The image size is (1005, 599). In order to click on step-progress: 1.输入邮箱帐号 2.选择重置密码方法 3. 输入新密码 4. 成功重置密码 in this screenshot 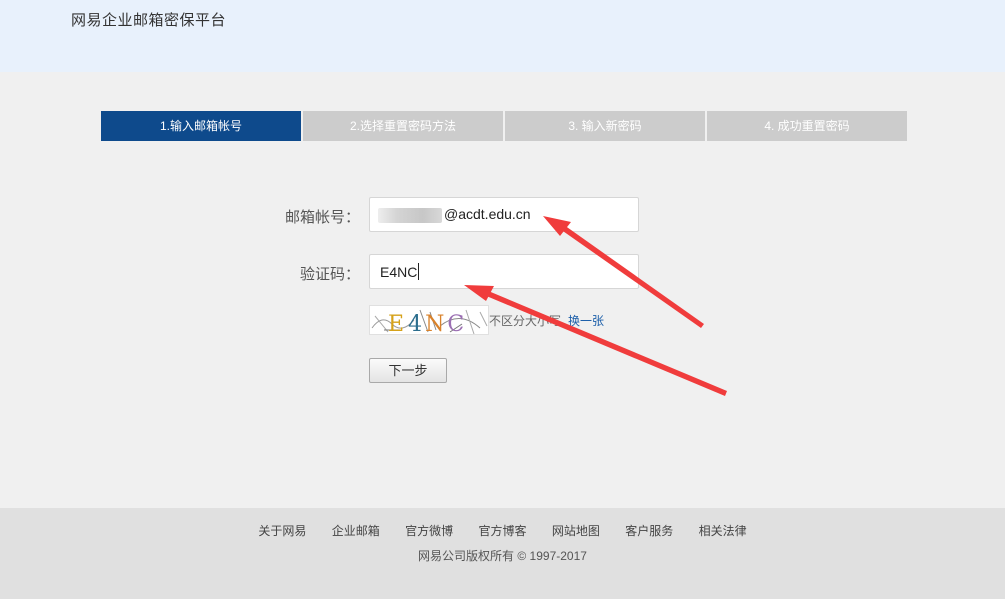, I will do `click(504, 126)`.